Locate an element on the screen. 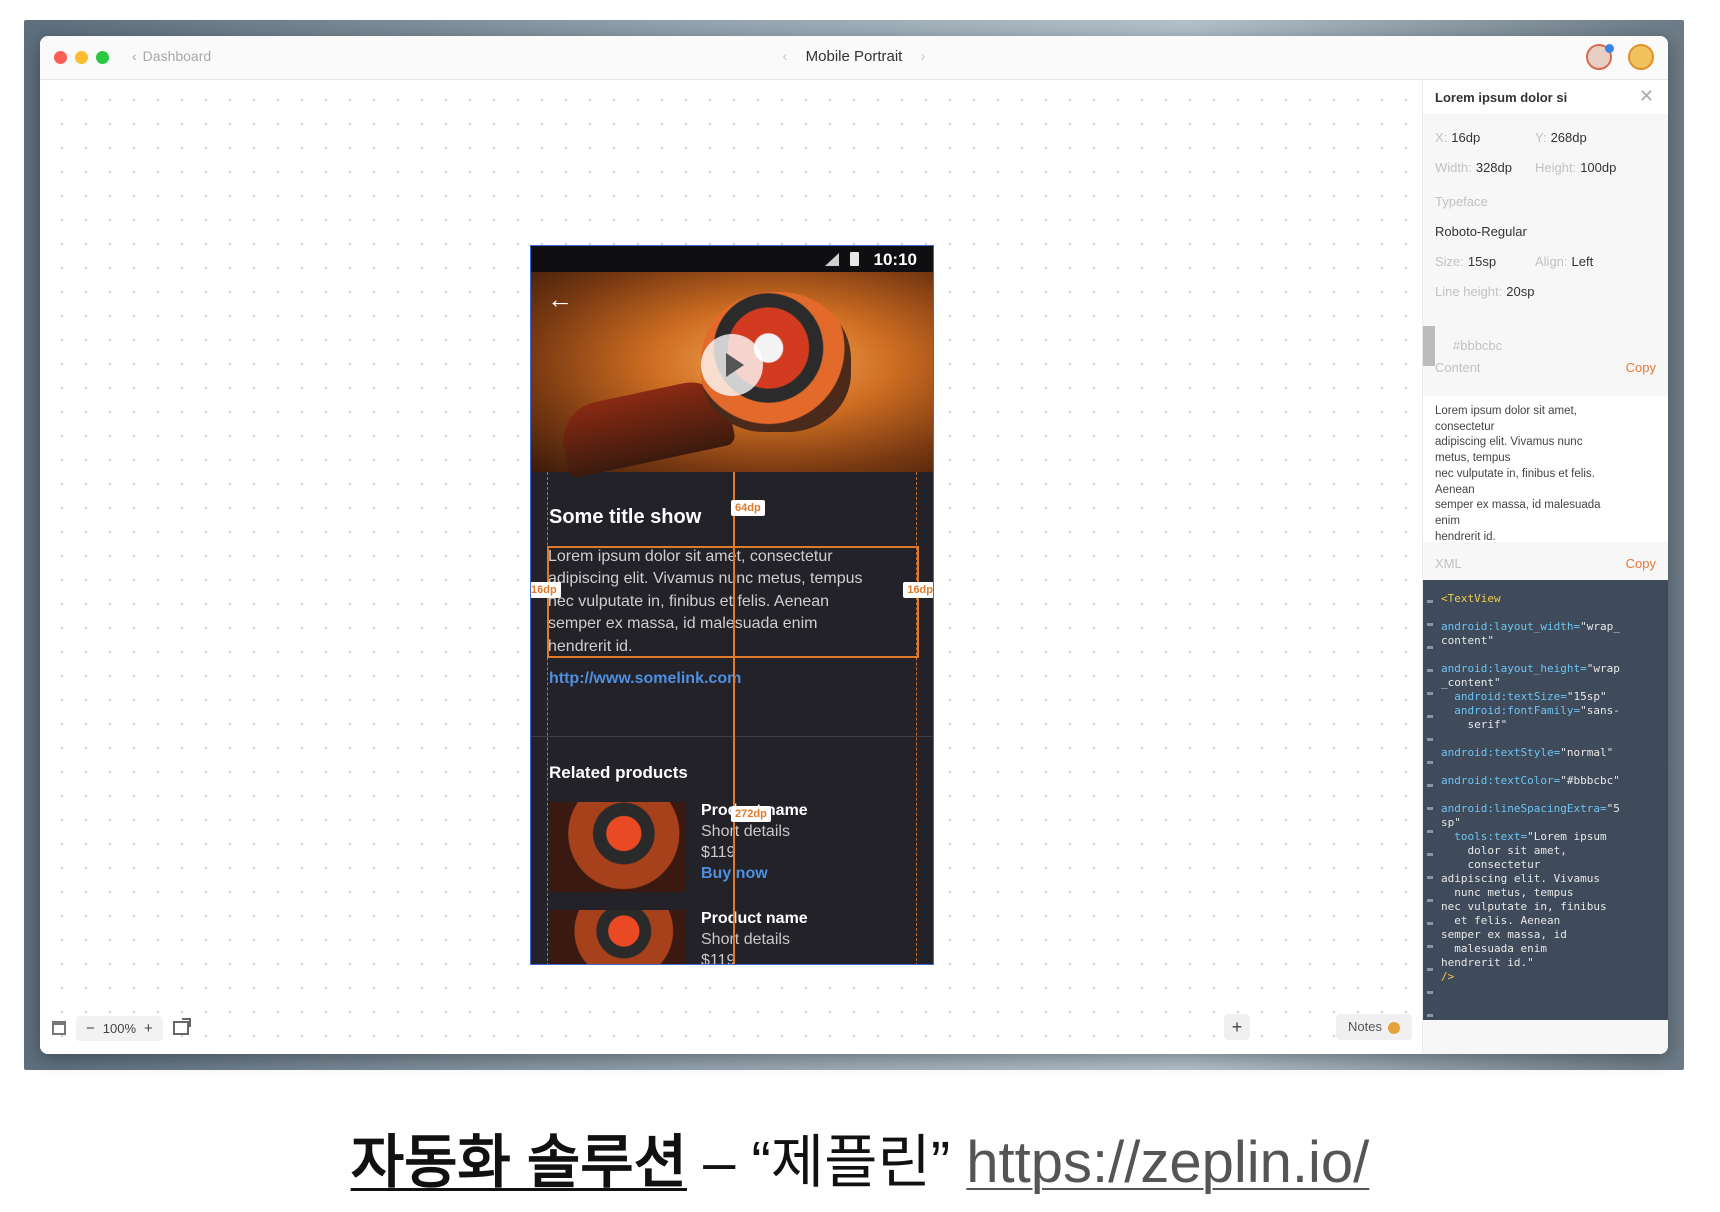 Image resolution: width=1720 pixels, height=1212 pixels. y-group: Y: 268dp is located at coordinates (1561, 137).